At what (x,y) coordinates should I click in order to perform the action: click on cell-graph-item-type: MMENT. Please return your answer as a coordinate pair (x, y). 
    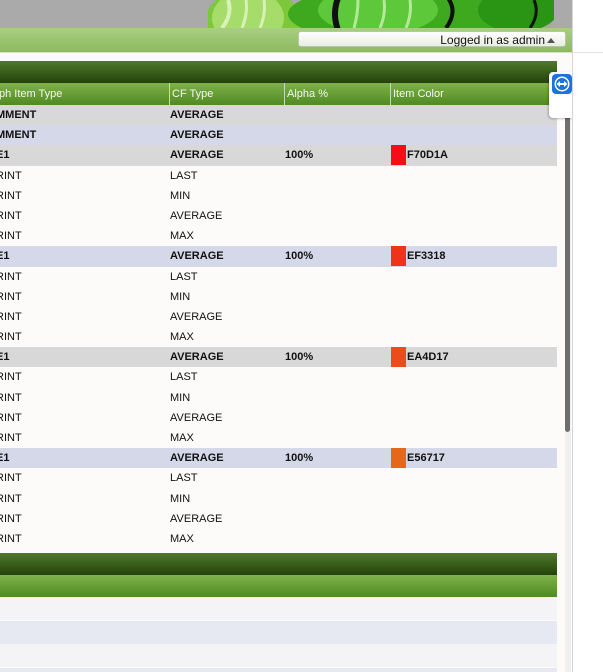
    Looking at the image, I should click on (18, 135).